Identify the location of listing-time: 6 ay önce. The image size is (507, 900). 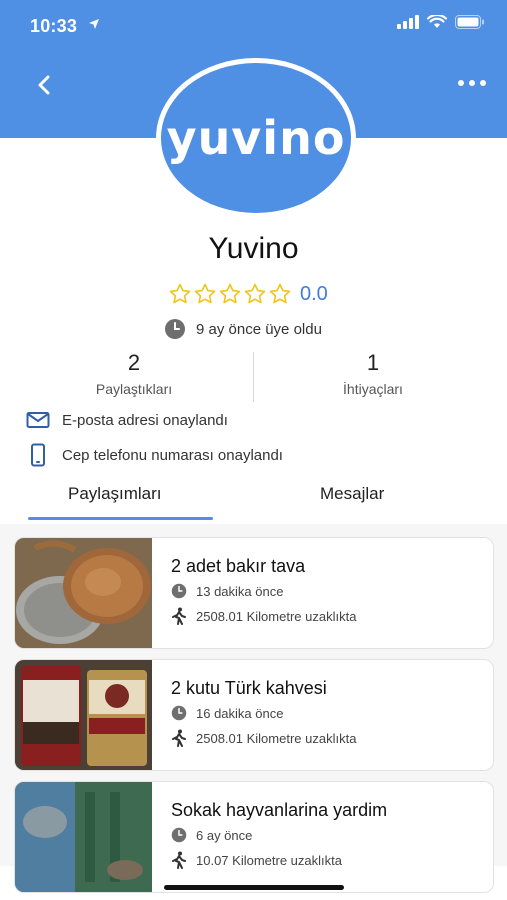
(211, 835).